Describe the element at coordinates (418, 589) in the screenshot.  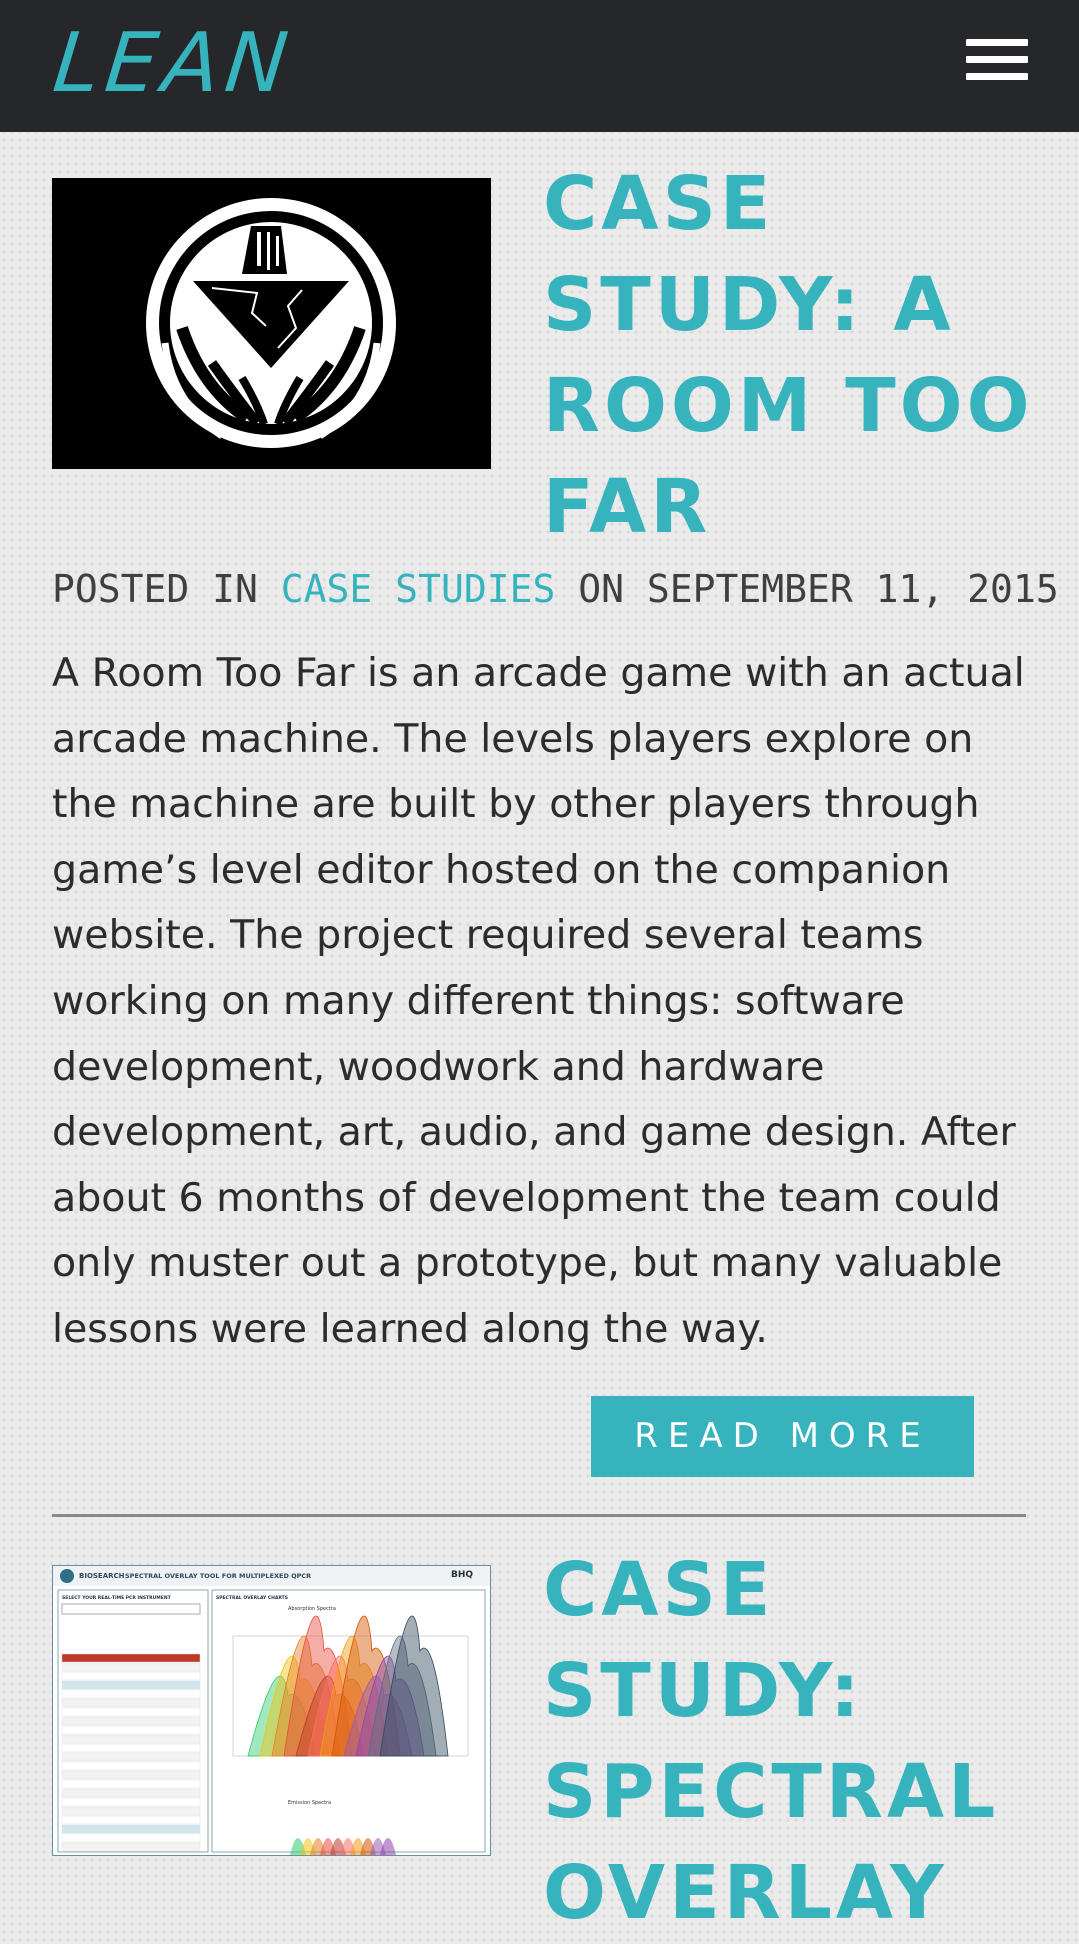
I see `category-link: CASE STUDIES` at that location.